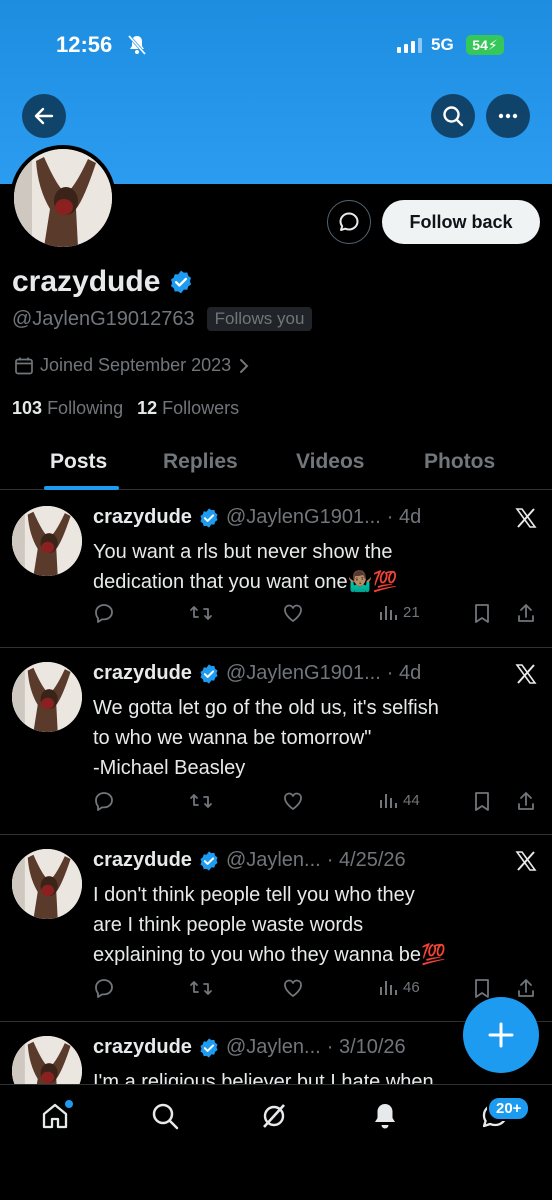  I want to click on more-dots-icon, so click(508, 116).